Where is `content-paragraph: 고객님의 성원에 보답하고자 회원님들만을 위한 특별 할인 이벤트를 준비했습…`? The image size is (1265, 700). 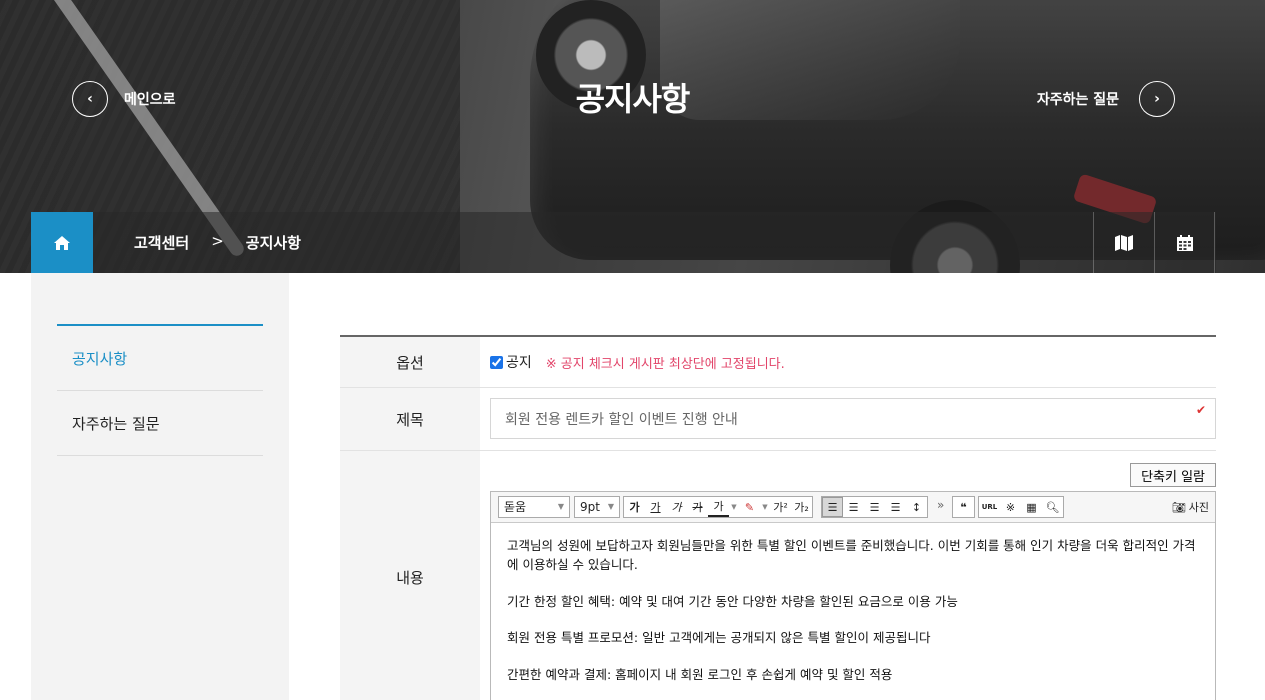
content-paragraph: 고객님의 성원에 보답하고자 회원님들만을 위한 특별 할인 이벤트를 준비했습… is located at coordinates (851, 555).